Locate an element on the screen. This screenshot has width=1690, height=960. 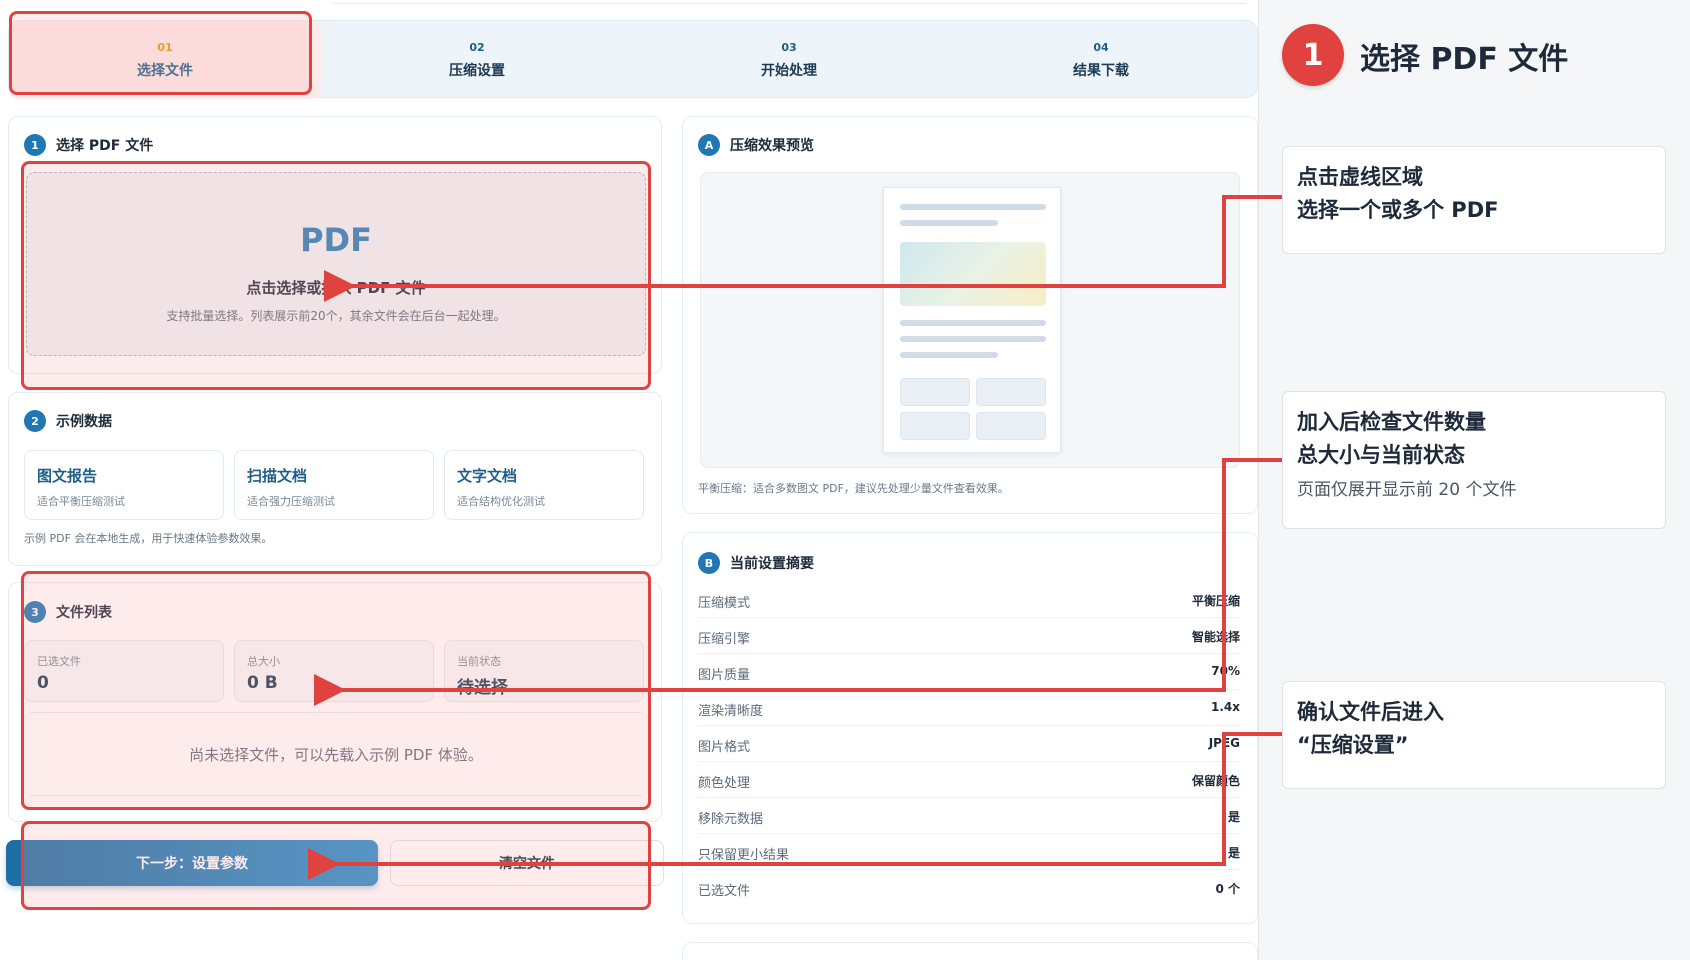
stat-label: 已选文件 is located at coordinates (59, 661).